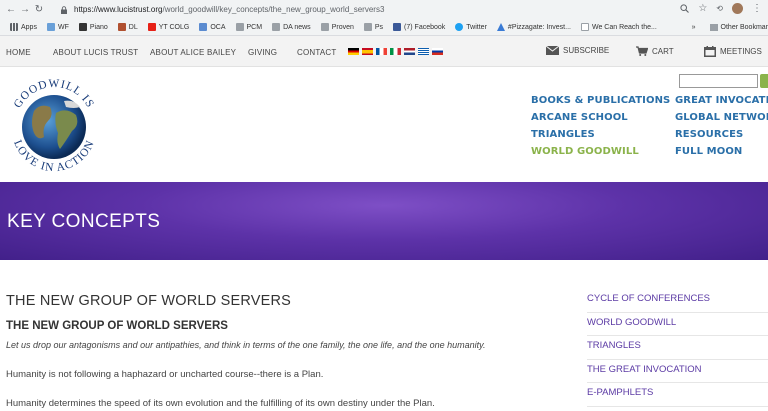 This screenshot has width=768, height=411. I want to click on greek-flag-icon, so click(423, 51).